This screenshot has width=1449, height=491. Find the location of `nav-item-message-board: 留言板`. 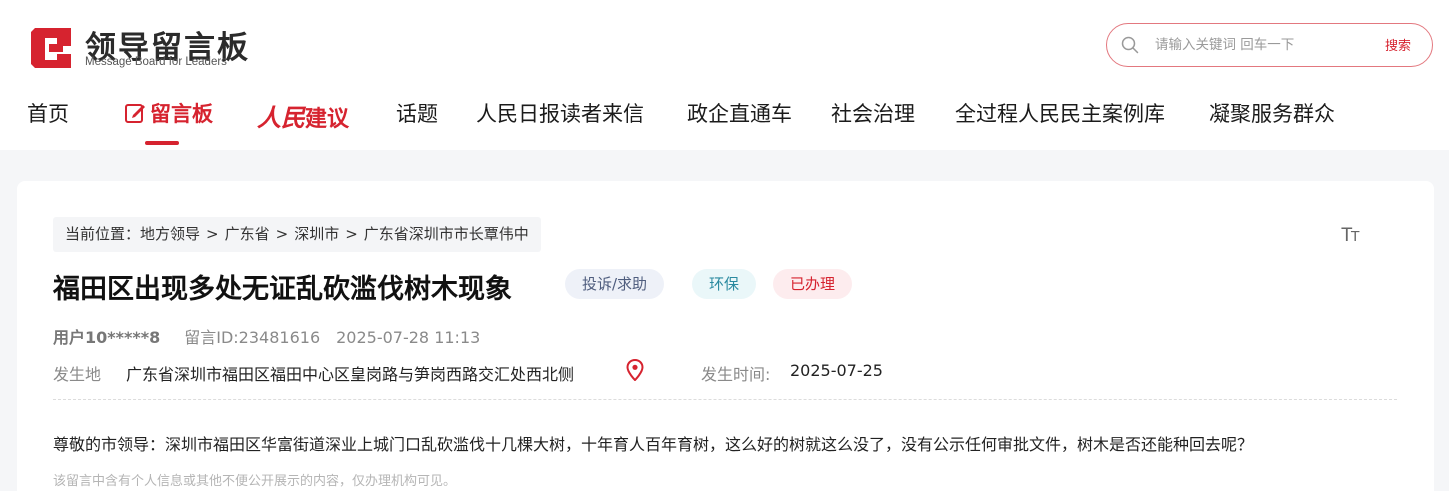

nav-item-message-board: 留言板 is located at coordinates (168, 113).